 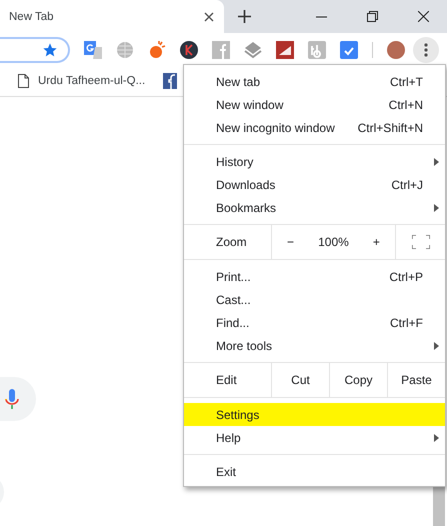 I want to click on menu-item: More tools, so click(x=314, y=345).